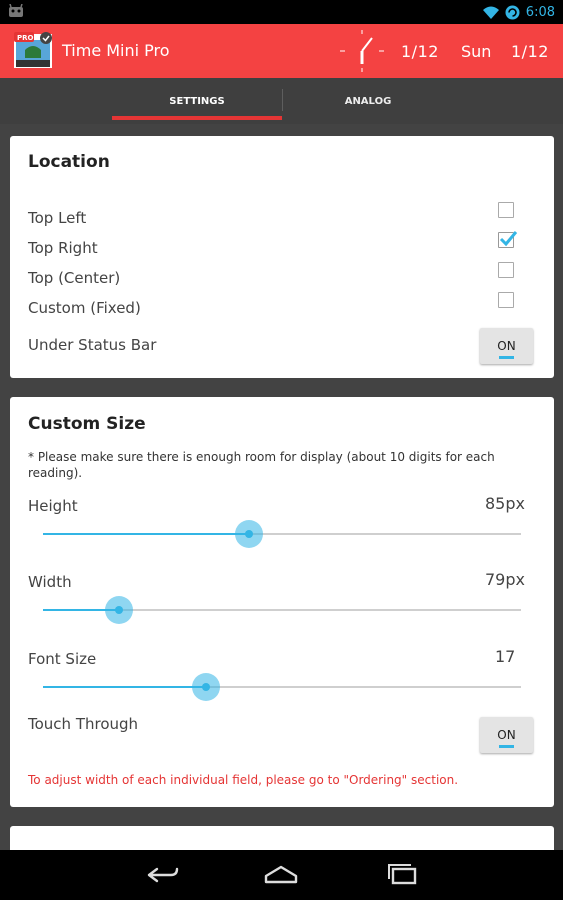 The image size is (563, 900). What do you see at coordinates (74, 278) in the screenshot?
I see `option-top-center-label: Top (Center)` at bounding box center [74, 278].